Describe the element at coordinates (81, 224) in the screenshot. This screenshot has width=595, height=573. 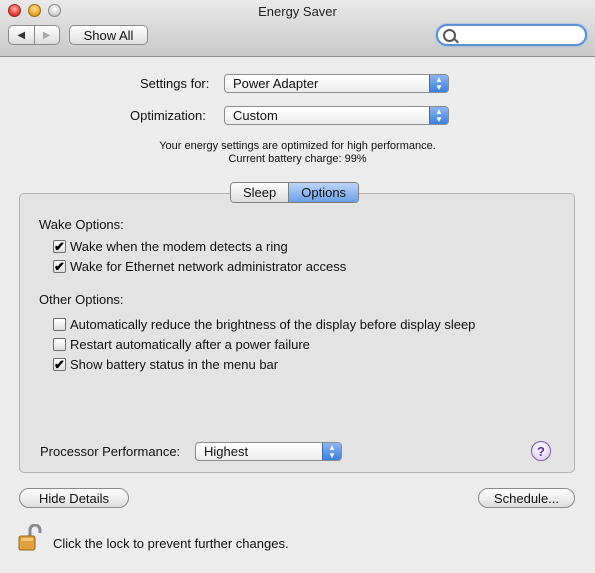
I see `wake-options-heading: Wake Options:` at that location.